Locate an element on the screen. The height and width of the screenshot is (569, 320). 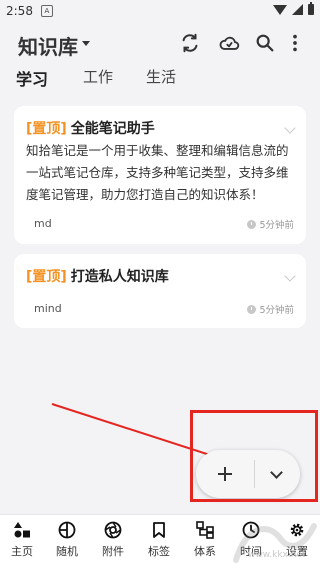
nav-label: 附件 is located at coordinates (113, 551).